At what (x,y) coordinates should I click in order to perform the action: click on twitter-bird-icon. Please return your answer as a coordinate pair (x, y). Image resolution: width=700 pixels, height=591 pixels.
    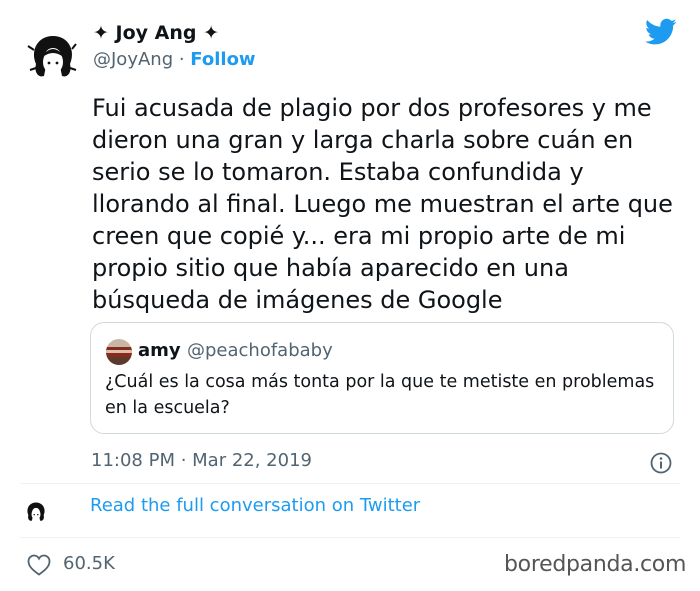
    Looking at the image, I should click on (661, 32).